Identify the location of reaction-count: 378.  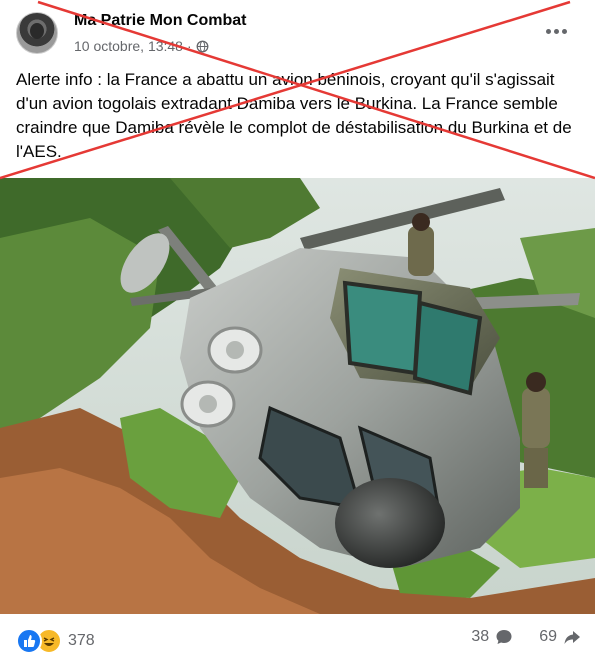
(81, 640).